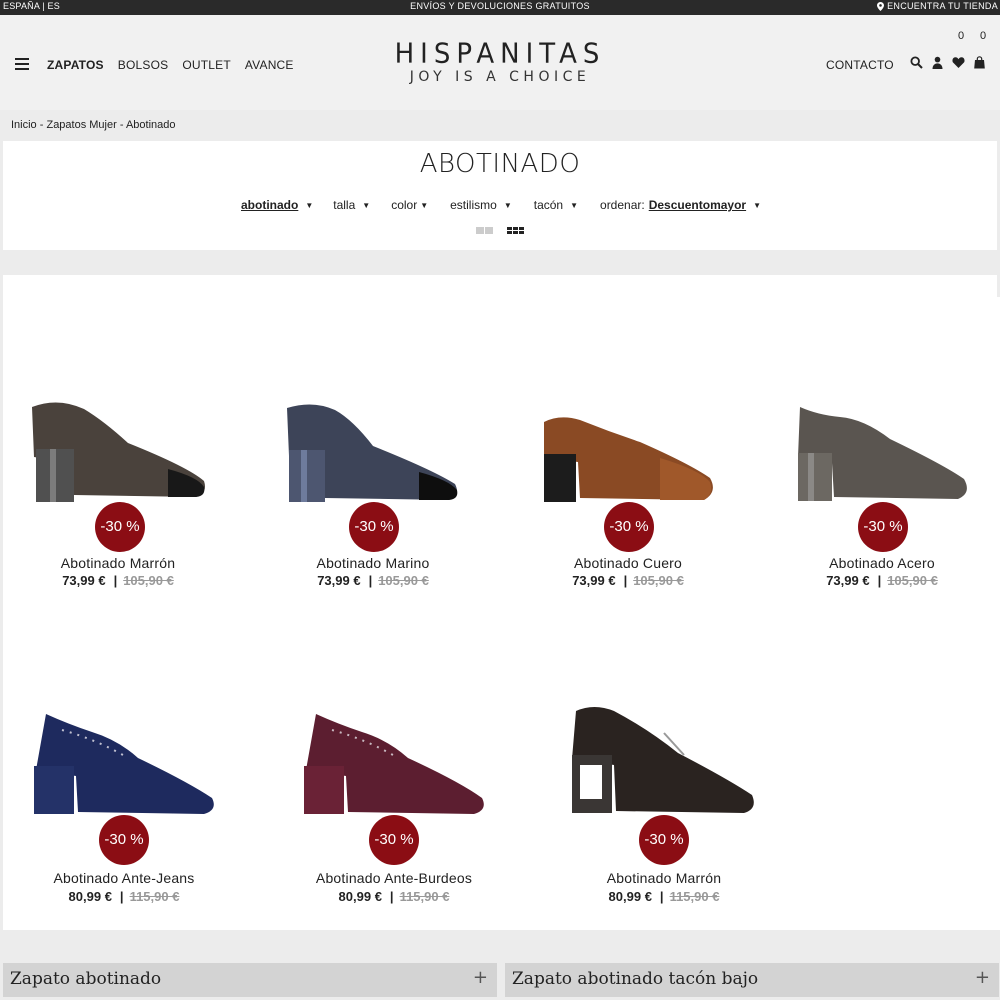 Image resolution: width=1000 pixels, height=1000 pixels. I want to click on cart-count: 0, so click(983, 36).